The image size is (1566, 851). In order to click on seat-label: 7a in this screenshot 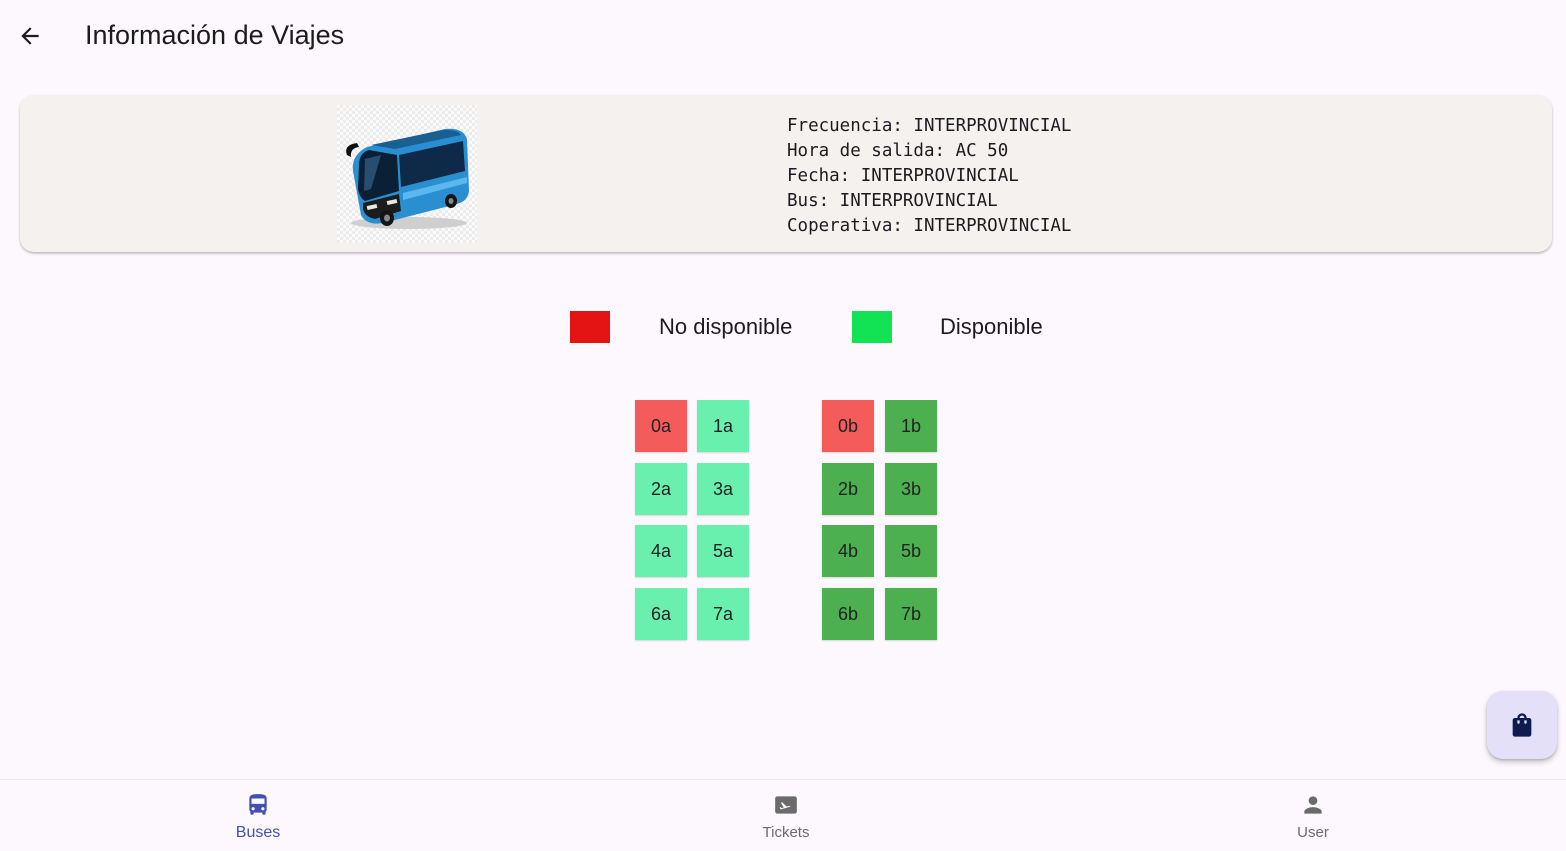, I will do `click(723, 613)`.